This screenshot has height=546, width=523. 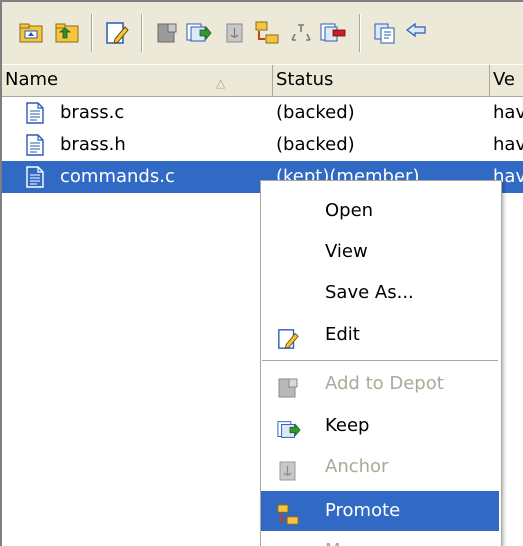 I want to click on menu-item-merge: Merge, so click(x=380, y=538).